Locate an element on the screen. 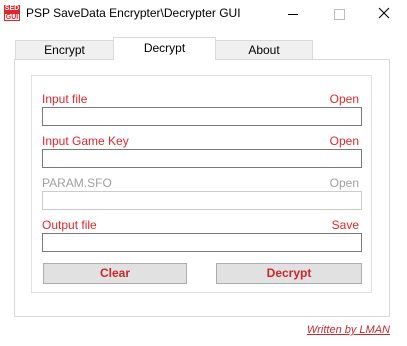 This screenshot has width=407, height=346. param-sfo-label: PARAM.SFO is located at coordinates (77, 183).